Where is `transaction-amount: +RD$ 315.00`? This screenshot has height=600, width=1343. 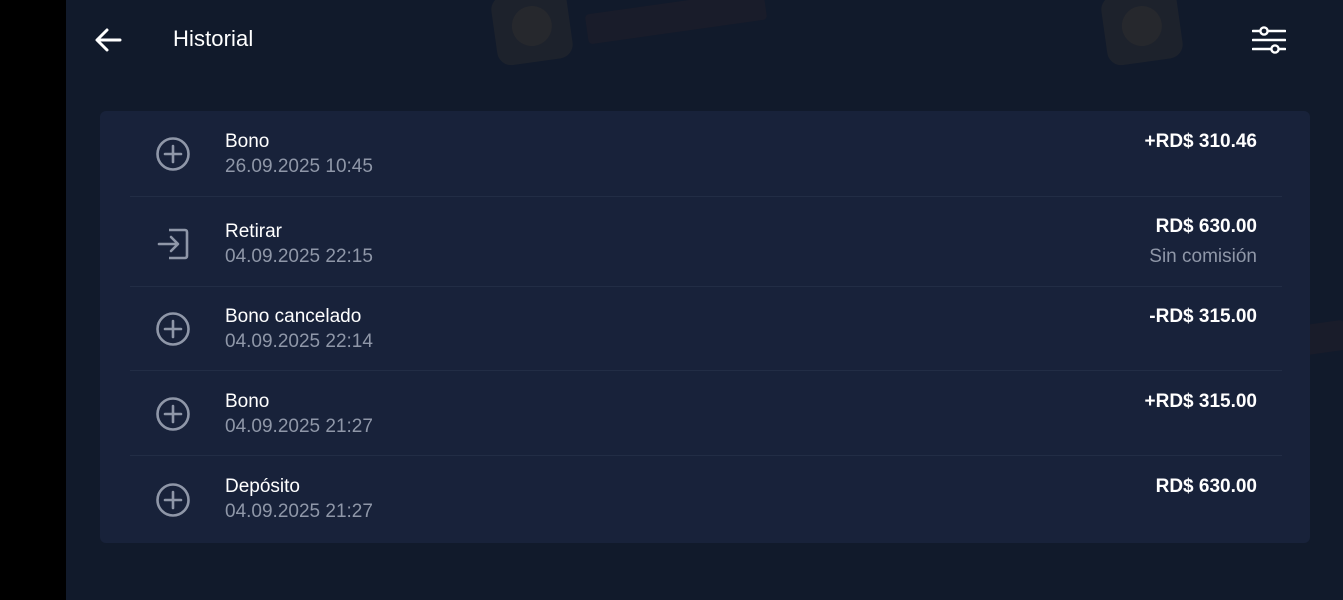
transaction-amount: +RD$ 315.00 is located at coordinates (1201, 401).